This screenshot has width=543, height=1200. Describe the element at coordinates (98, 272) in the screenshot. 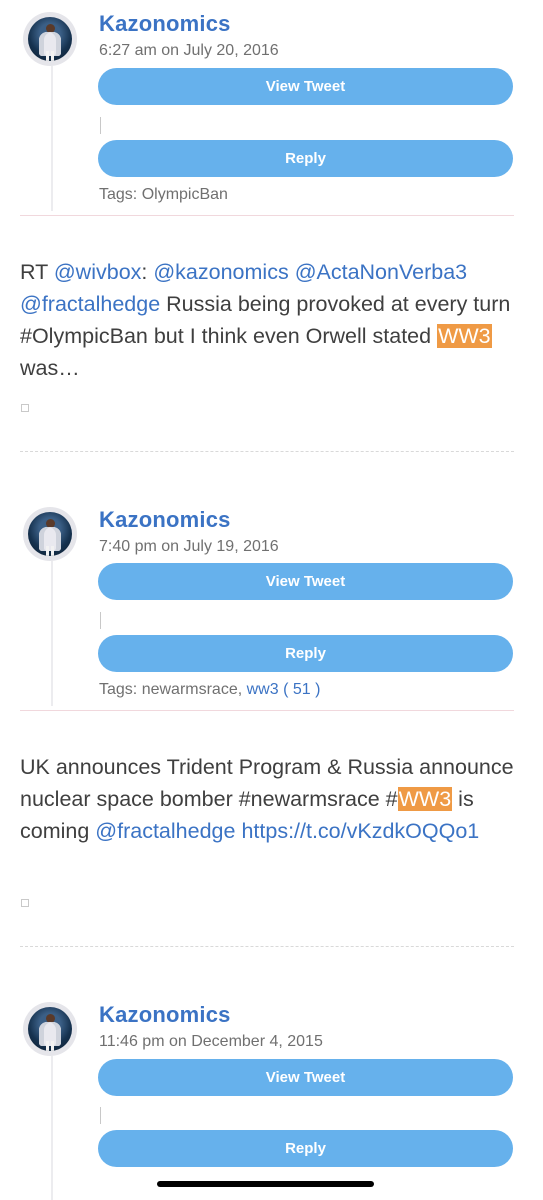

I see `mention-link: @wivbox` at that location.